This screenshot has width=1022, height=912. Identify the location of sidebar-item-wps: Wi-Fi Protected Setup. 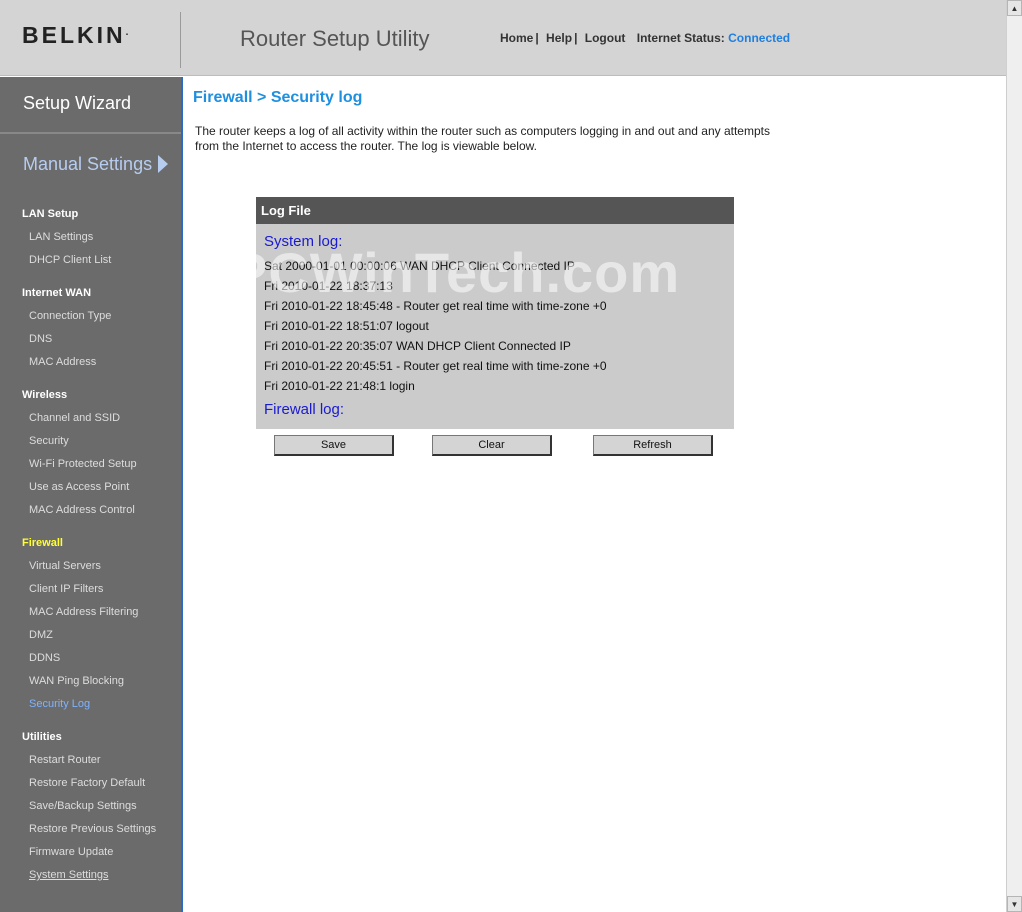
(83, 464).